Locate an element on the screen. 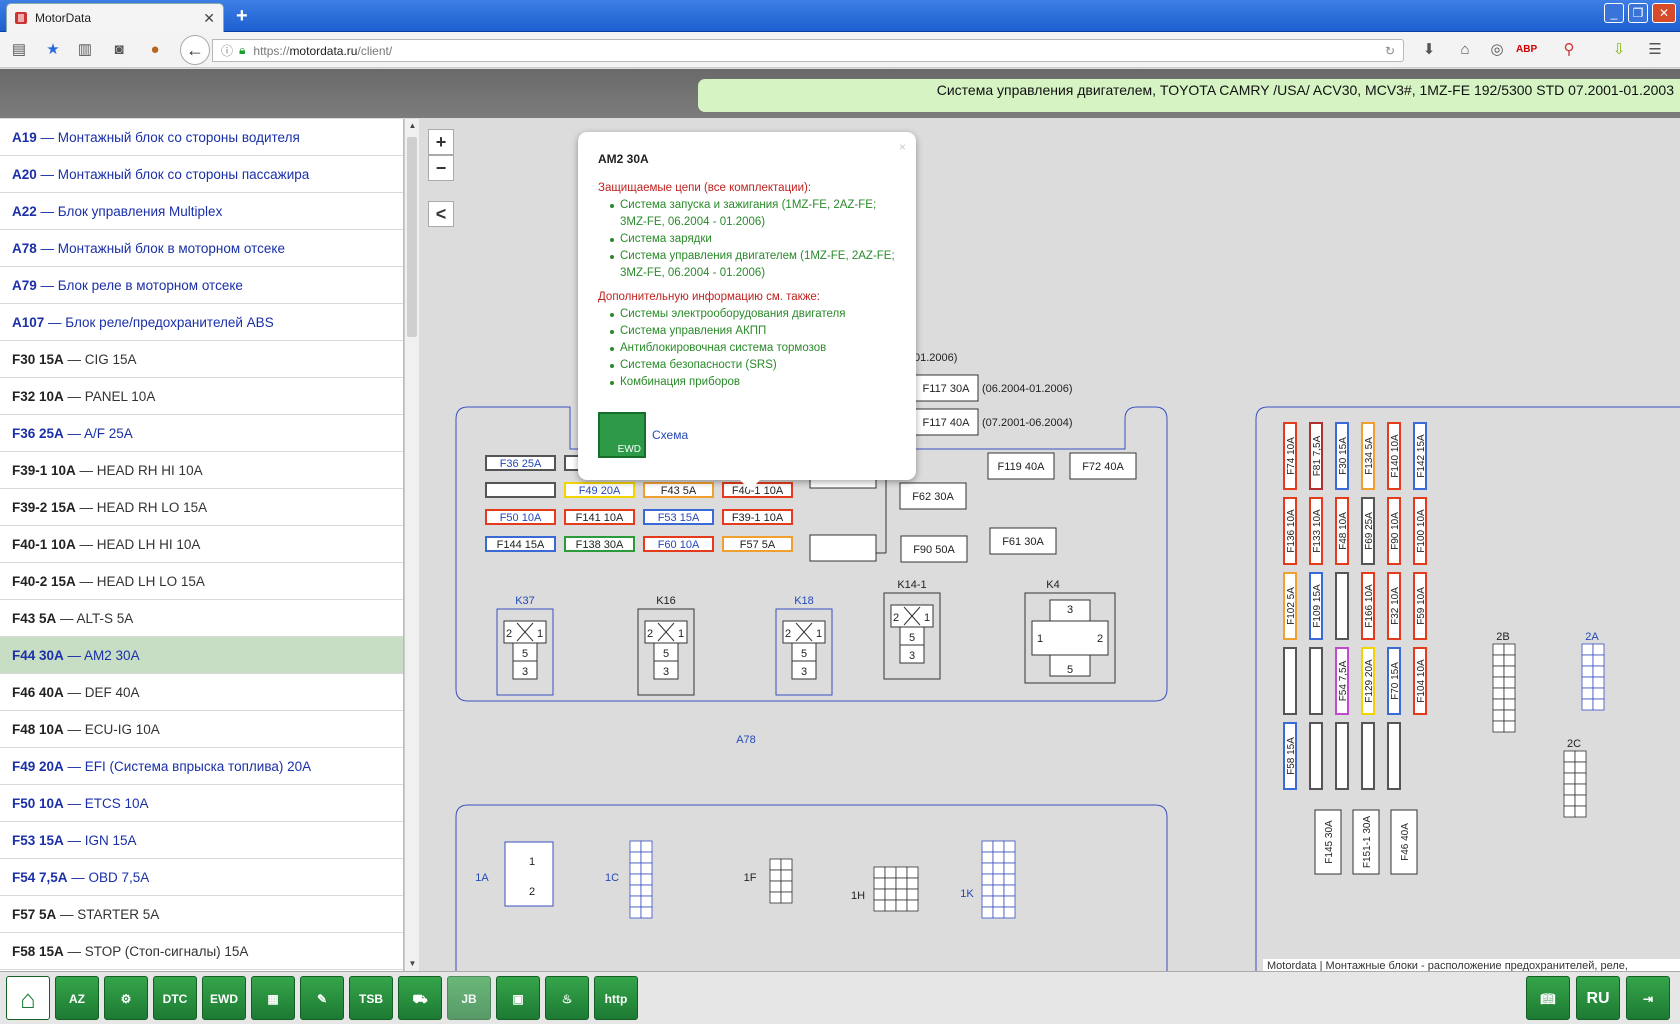 This screenshot has height=1024, width=1680. toolbar-book-icon: 📖︎ is located at coordinates (1548, 998).